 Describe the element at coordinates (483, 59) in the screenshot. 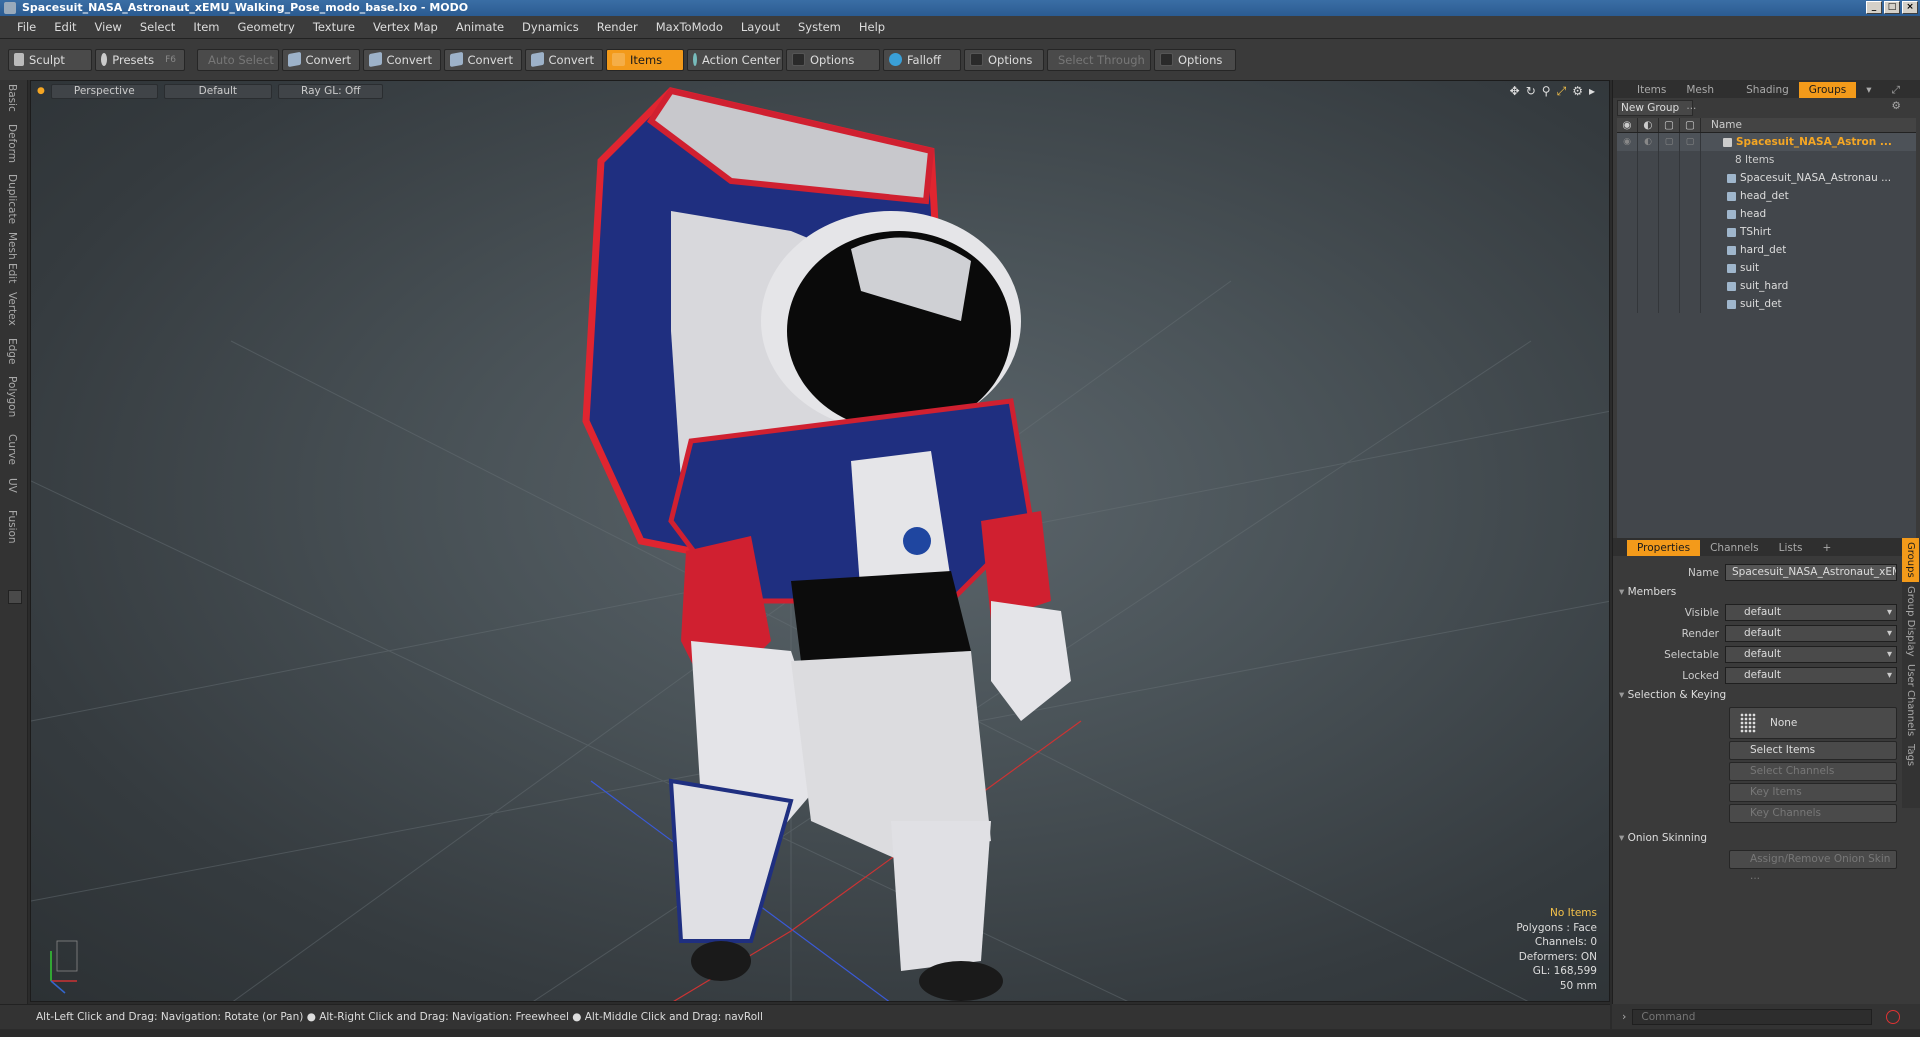

I see `convert-button-3: Convert` at that location.